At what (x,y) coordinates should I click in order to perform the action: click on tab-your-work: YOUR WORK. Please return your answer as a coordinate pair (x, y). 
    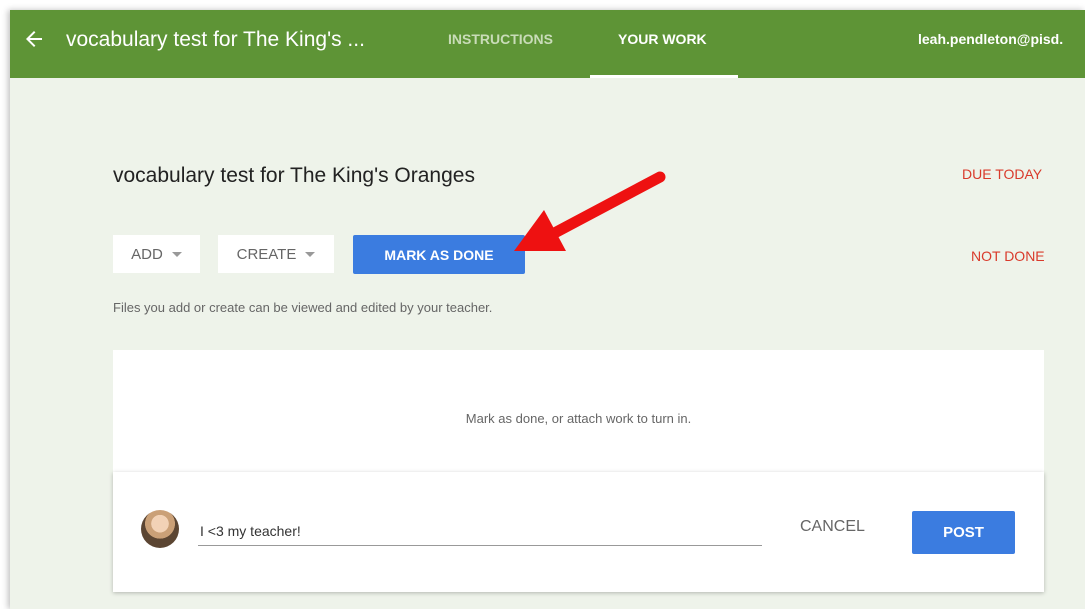
    Looking at the image, I should click on (662, 39).